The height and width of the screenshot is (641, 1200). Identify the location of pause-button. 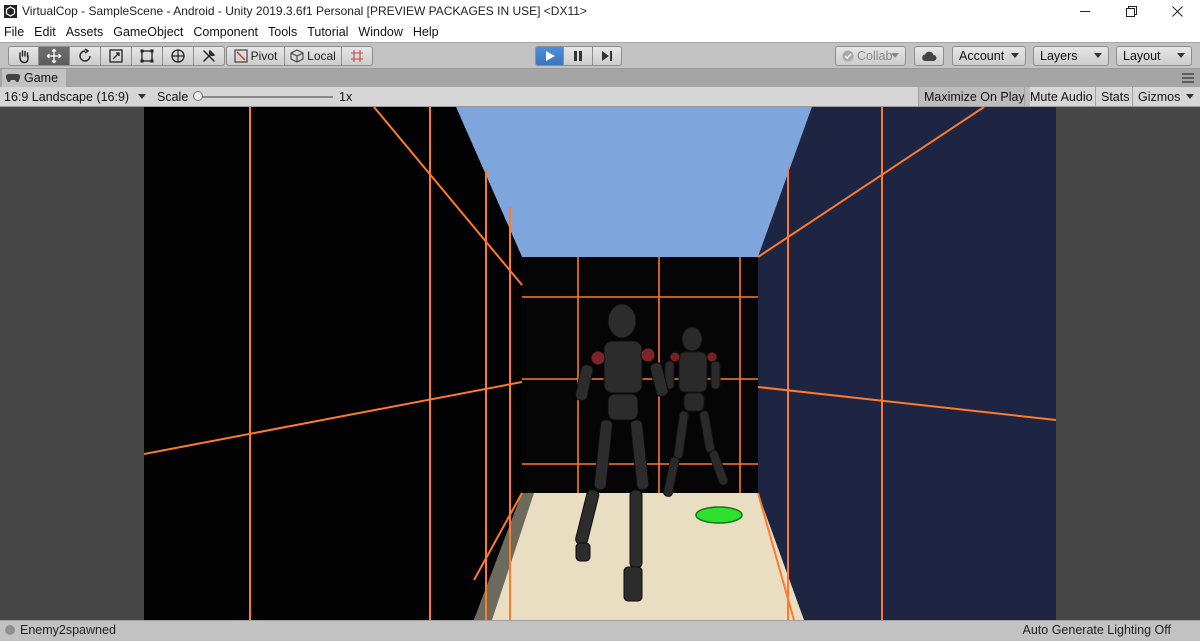
(578, 56).